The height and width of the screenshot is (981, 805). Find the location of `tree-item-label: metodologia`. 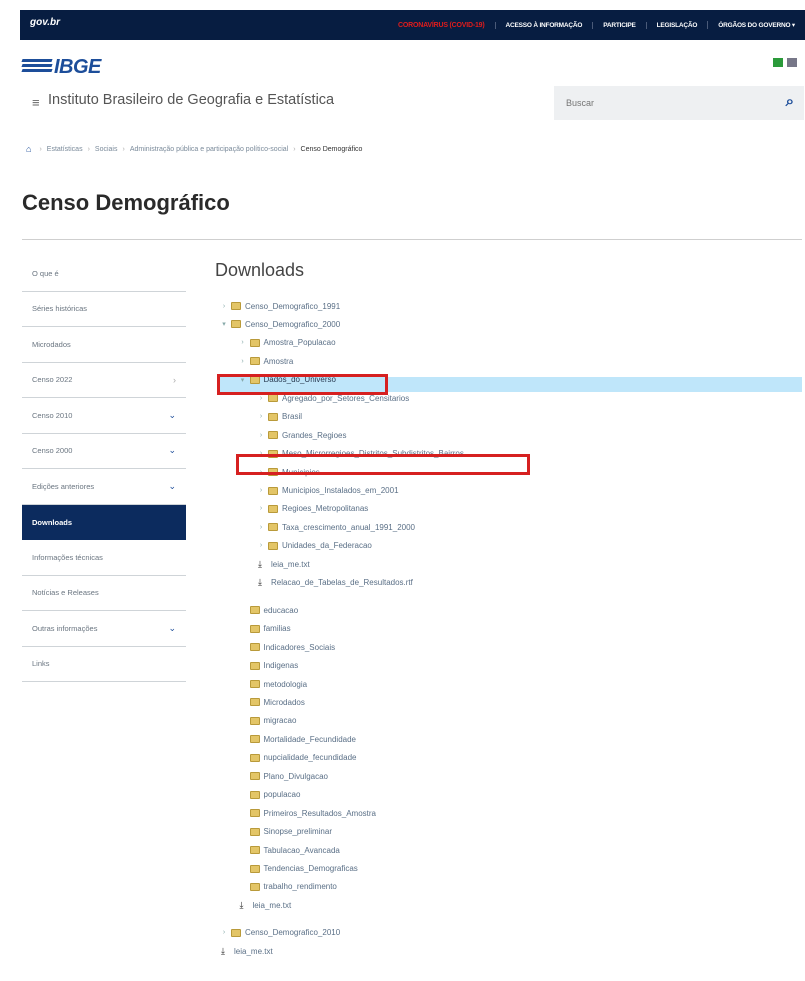

tree-item-label: metodologia is located at coordinates (286, 684).